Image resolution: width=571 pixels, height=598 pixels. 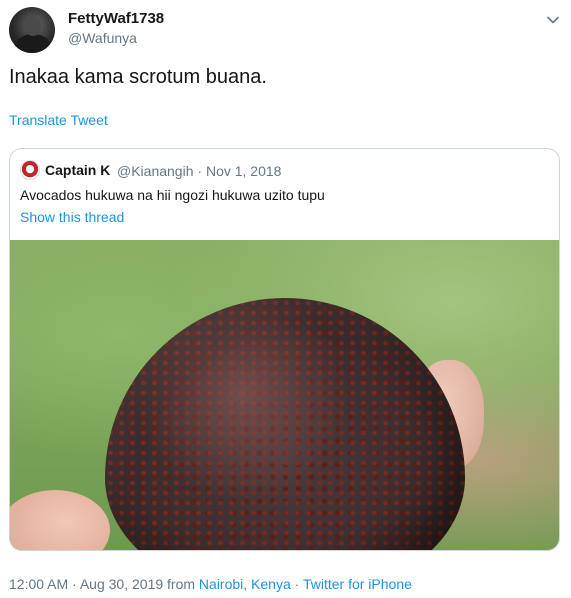 What do you see at coordinates (77, 170) in the screenshot?
I see `quoted-author-display-name: Captain K` at bounding box center [77, 170].